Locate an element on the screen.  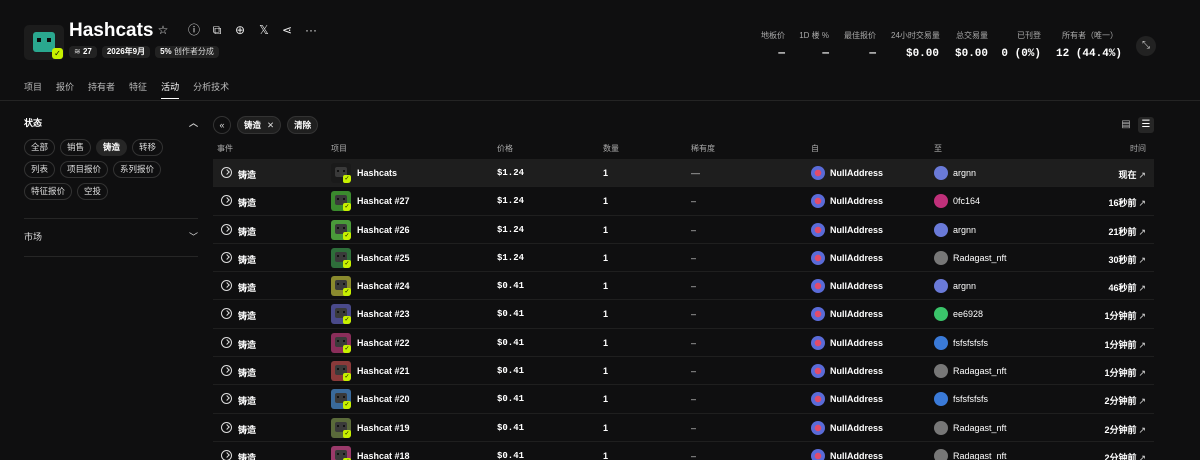
event-time: 现在 ↗ is located at coordinates (1132, 174).